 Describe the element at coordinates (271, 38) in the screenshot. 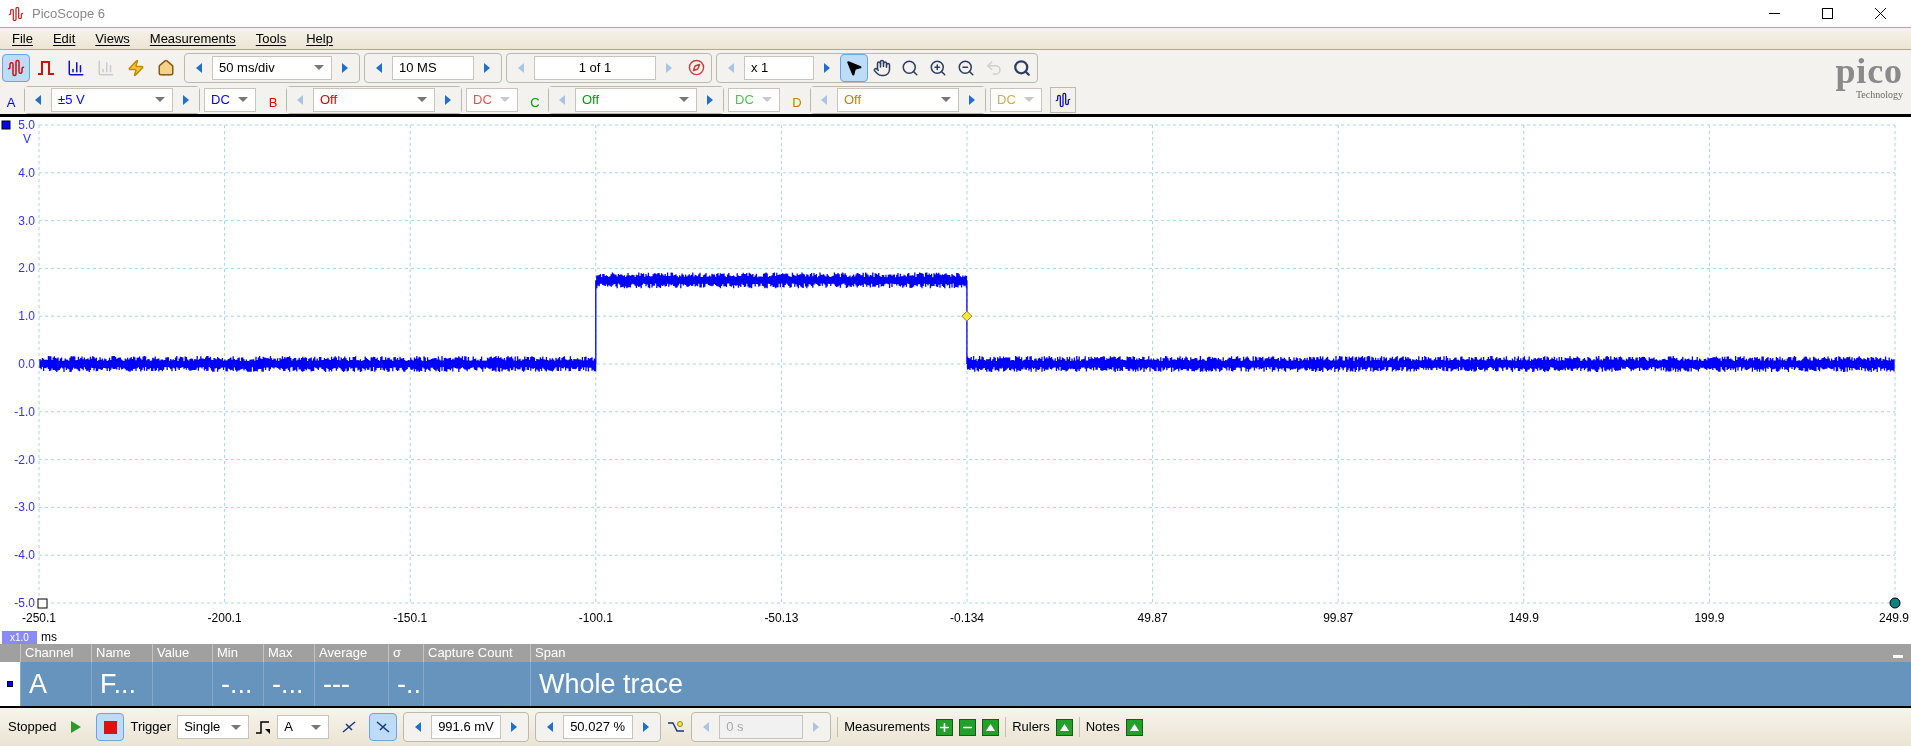

I see `menu-item: Tools` at that location.